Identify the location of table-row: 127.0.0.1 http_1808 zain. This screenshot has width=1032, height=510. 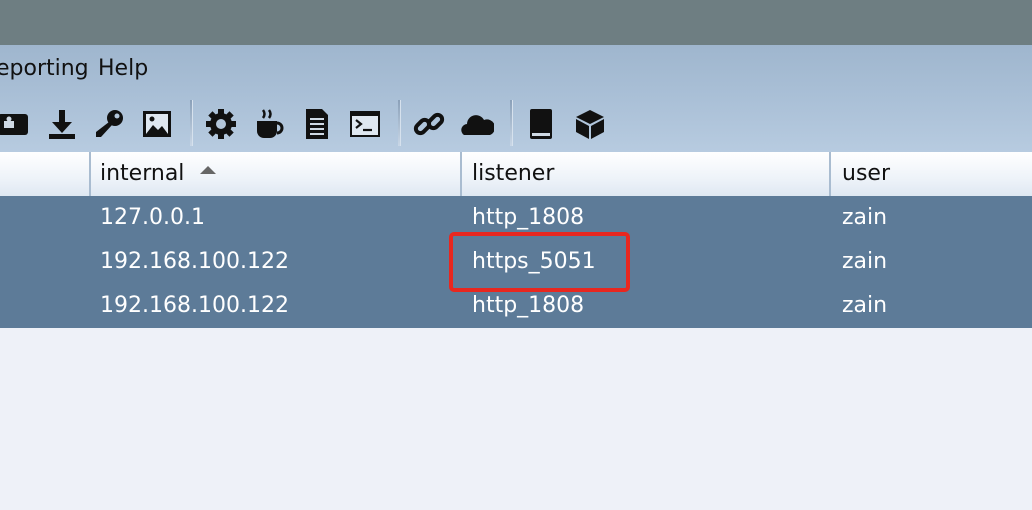
(516, 218).